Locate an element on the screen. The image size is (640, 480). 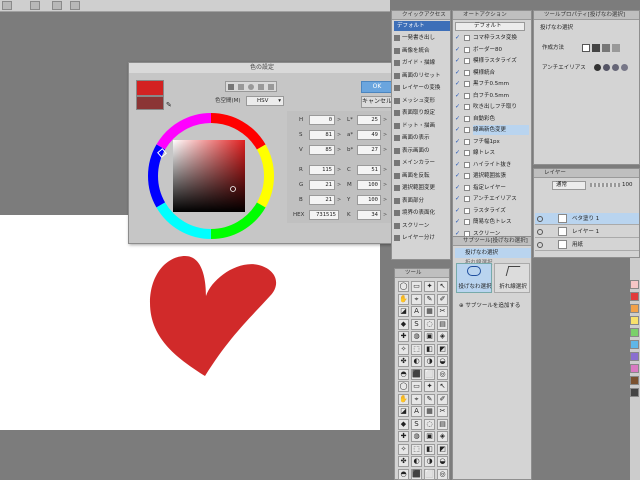
y-arrow-icon: > is located at coordinates (385, 200).